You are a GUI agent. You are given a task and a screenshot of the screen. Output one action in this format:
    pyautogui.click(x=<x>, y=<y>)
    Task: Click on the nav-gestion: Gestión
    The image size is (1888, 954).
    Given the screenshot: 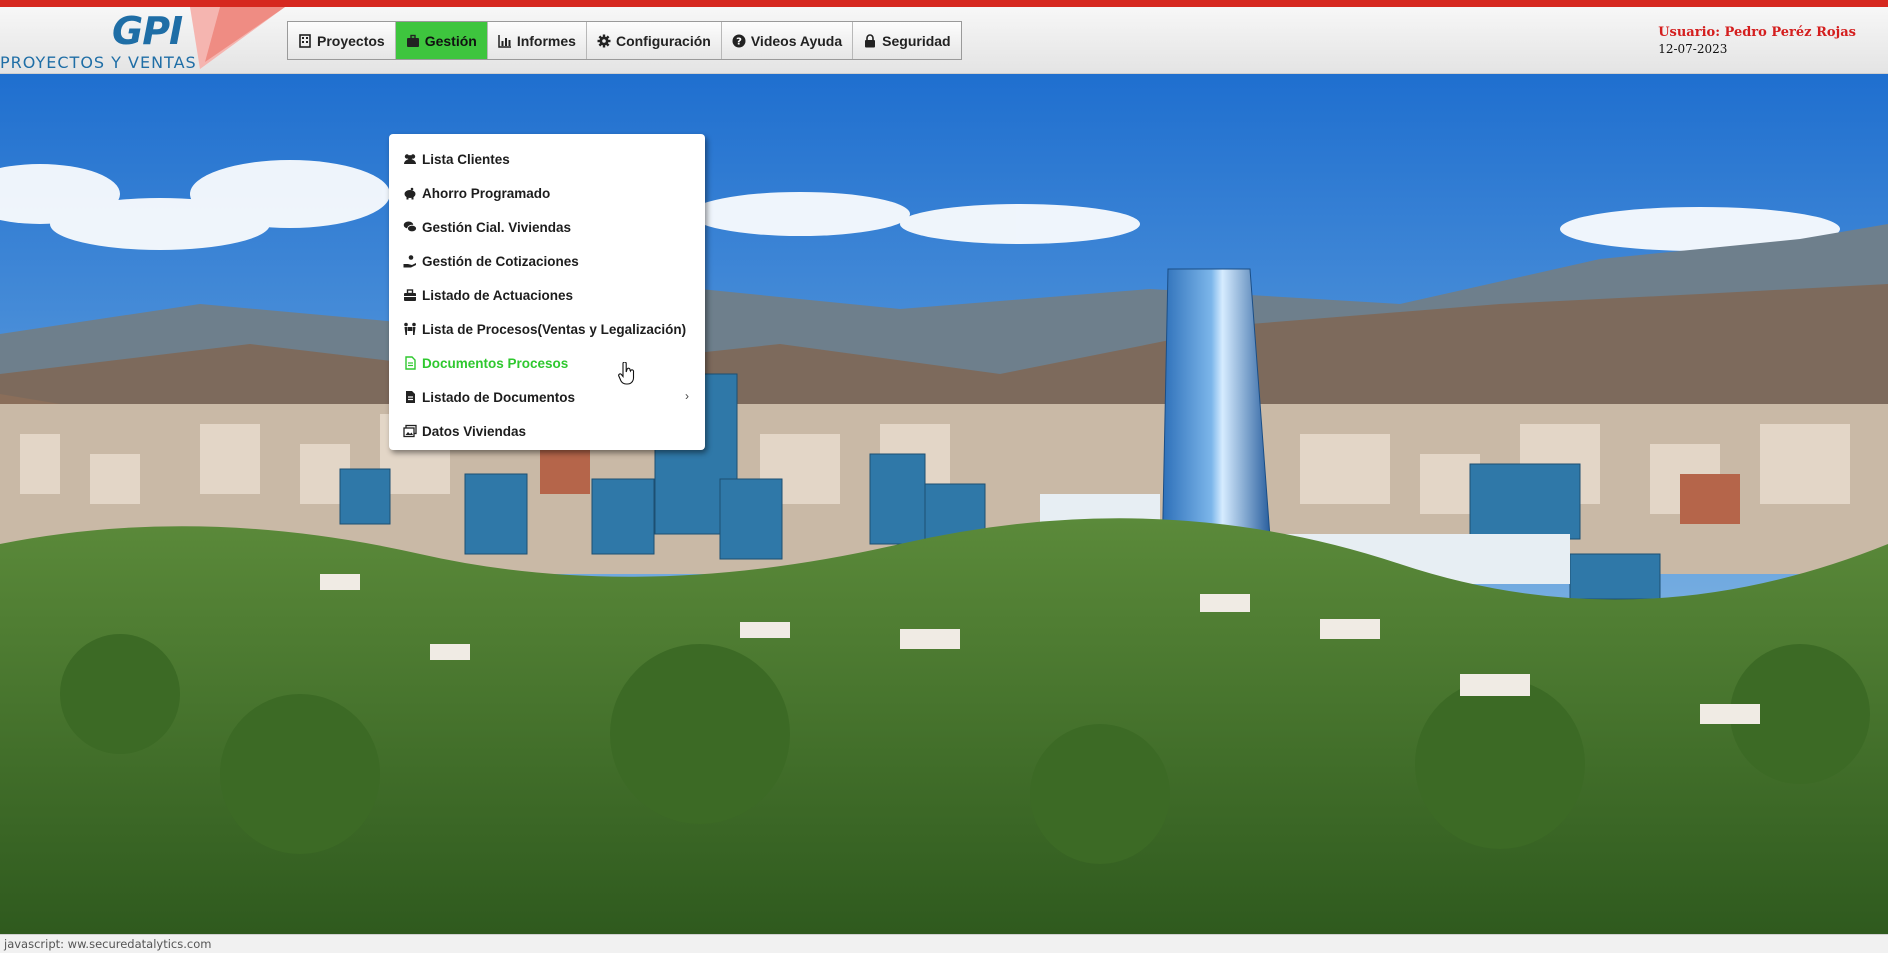 What is the action you would take?
    pyautogui.click(x=441, y=40)
    